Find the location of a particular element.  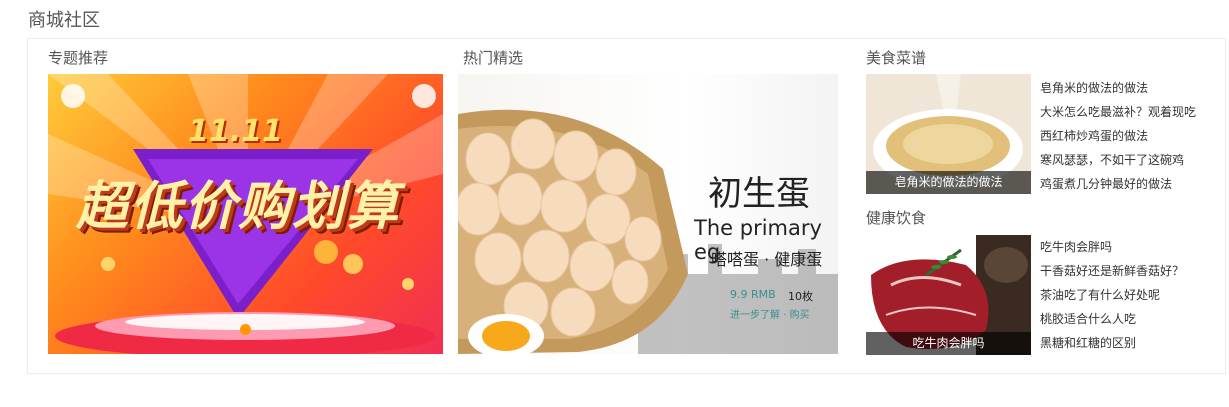

list-item: 茶油吃了有什么好处呢 is located at coordinates (1112, 295).